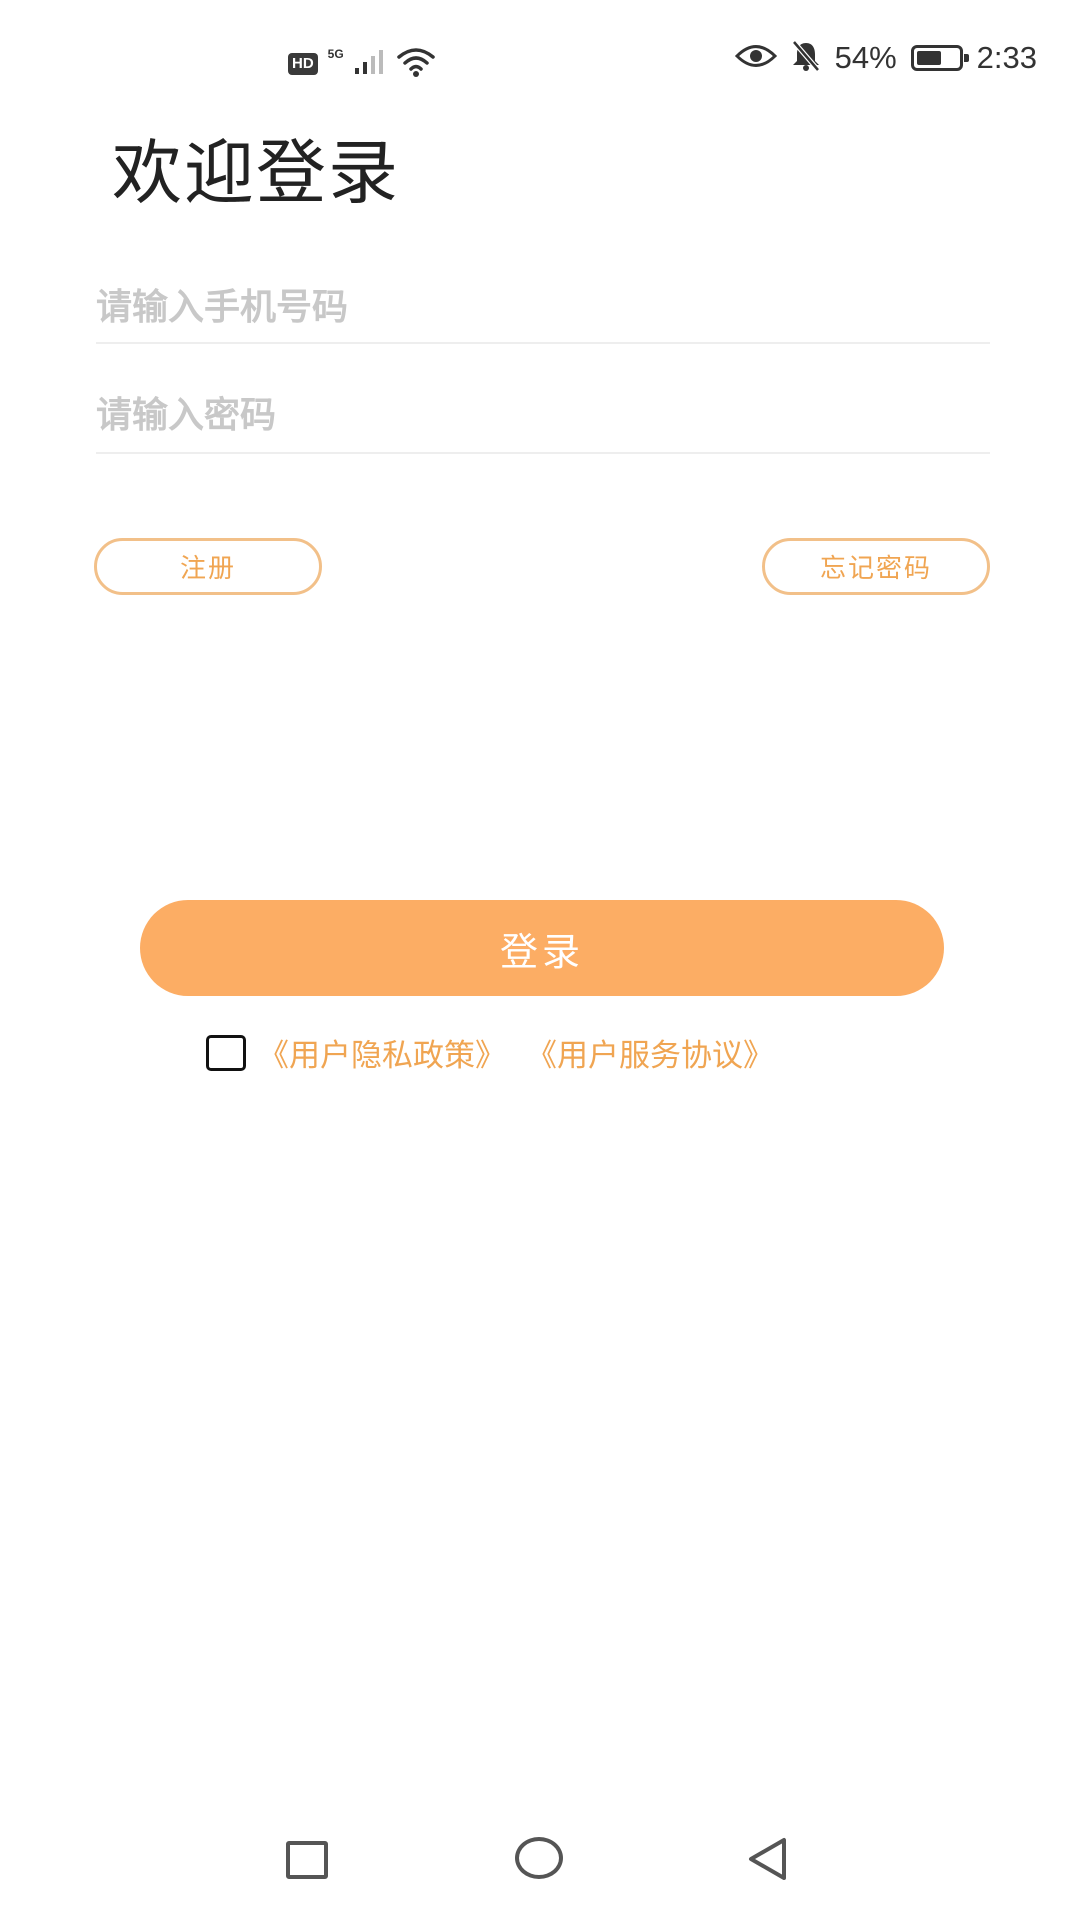 The width and height of the screenshot is (1079, 1919). Describe the element at coordinates (256, 173) in the screenshot. I see `page-title: 欢迎登录` at that location.